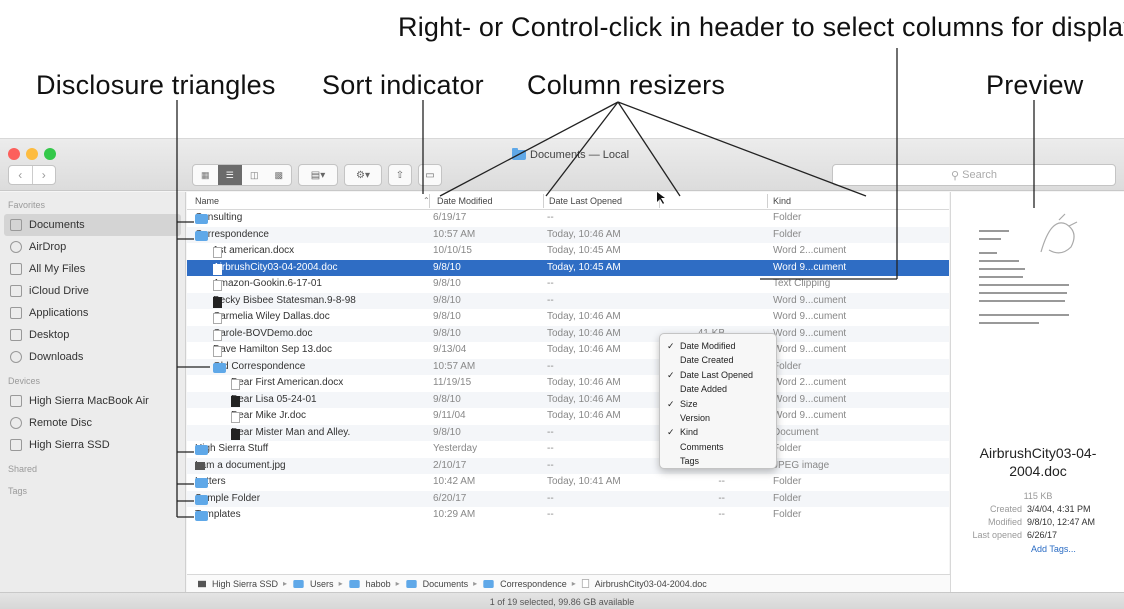  What do you see at coordinates (718, 447) in the screenshot?
I see `menu-item-comments: Comments` at bounding box center [718, 447].